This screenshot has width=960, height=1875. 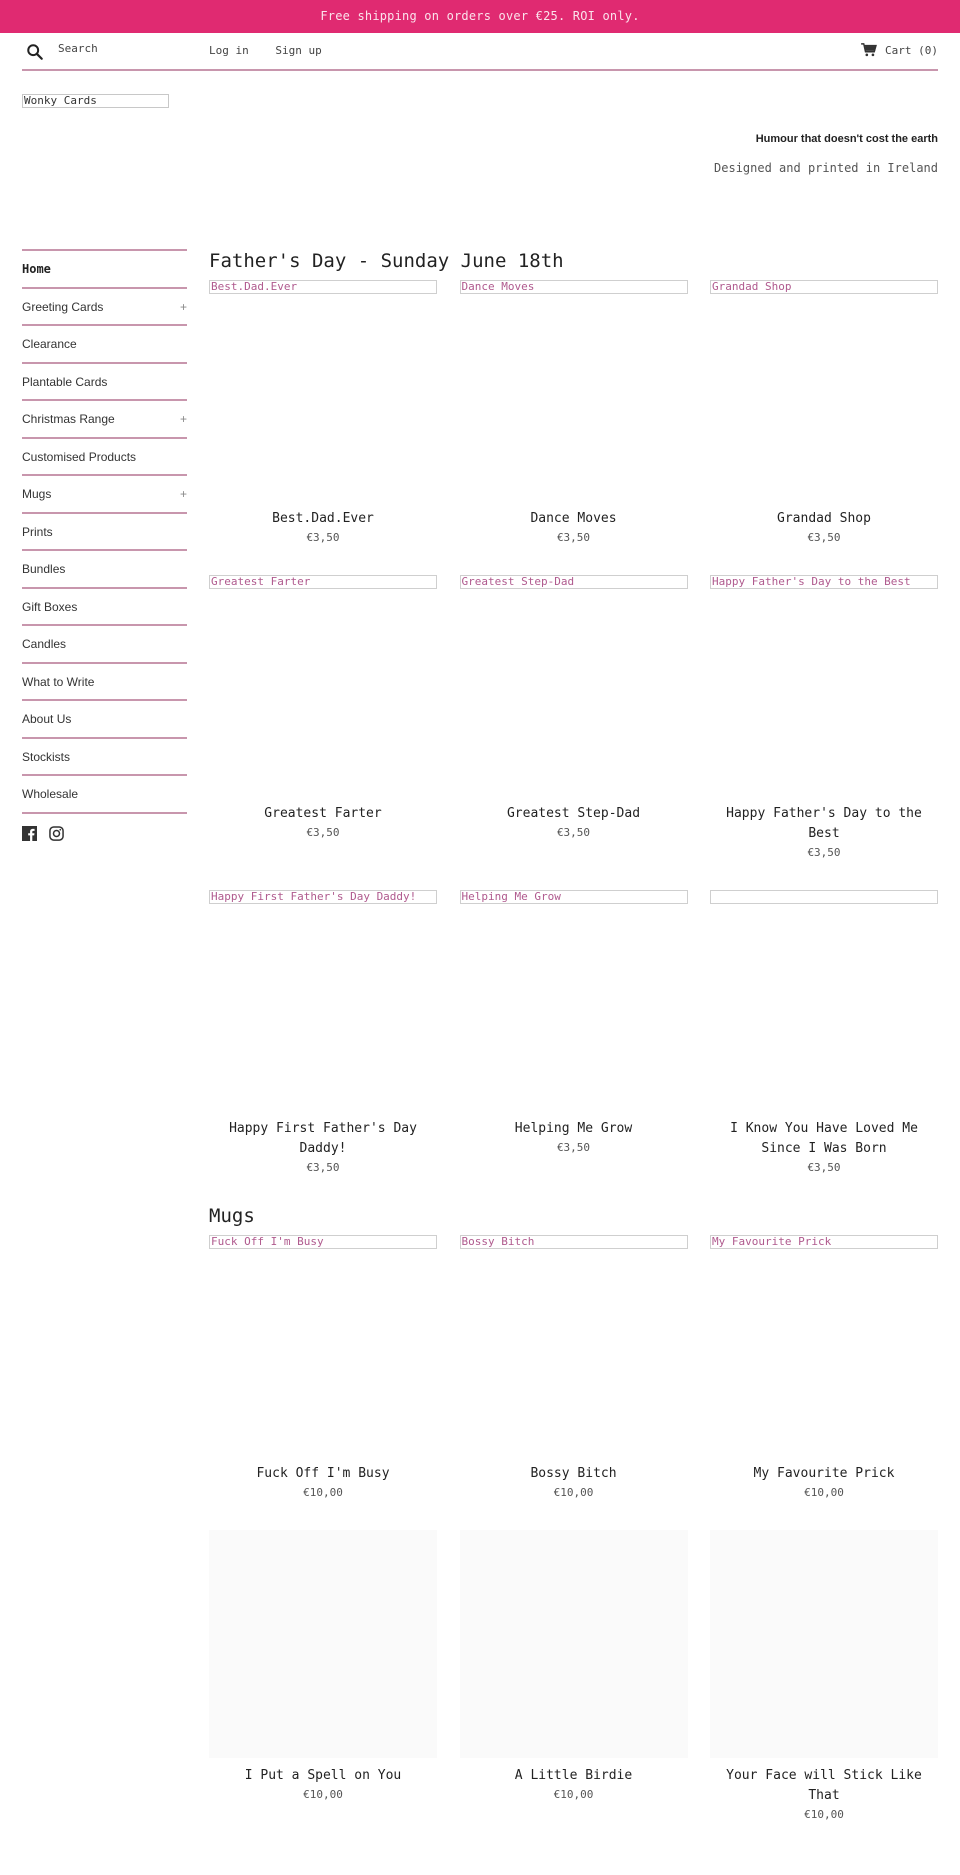 What do you see at coordinates (574, 814) in the screenshot?
I see `product-title: Greatest Step-Dad` at bounding box center [574, 814].